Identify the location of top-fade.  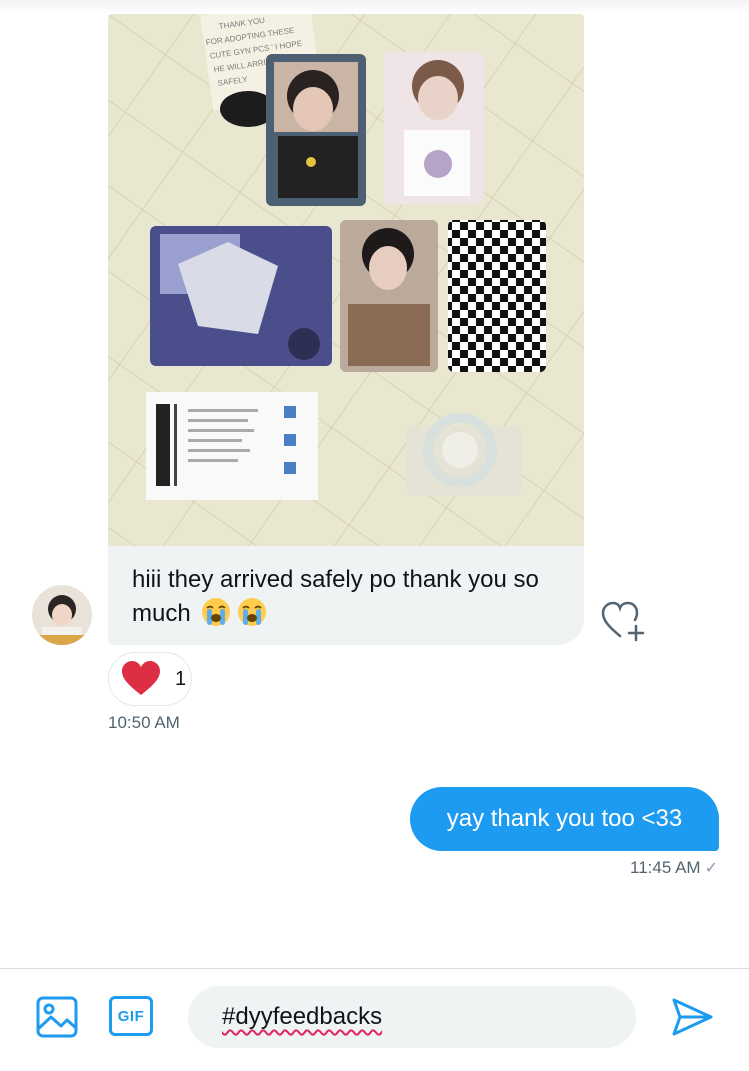
(374, 7).